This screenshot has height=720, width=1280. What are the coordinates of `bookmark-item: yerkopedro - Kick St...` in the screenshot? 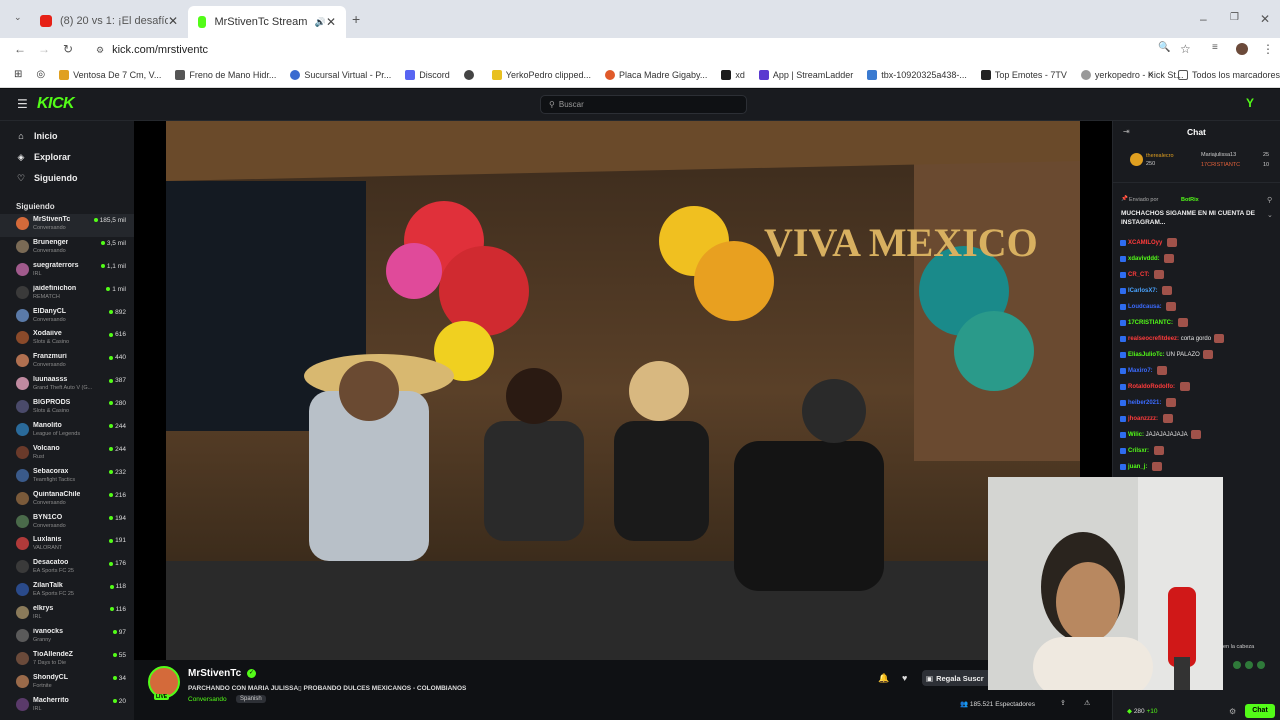 It's located at (1131, 74).